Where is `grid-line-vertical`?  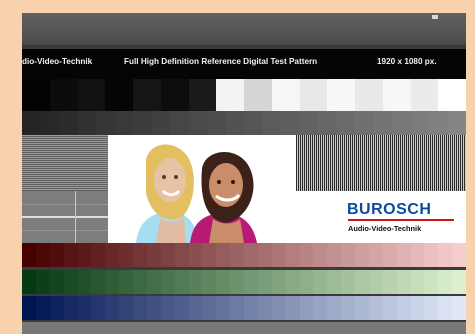 grid-line-vertical is located at coordinates (75, 217).